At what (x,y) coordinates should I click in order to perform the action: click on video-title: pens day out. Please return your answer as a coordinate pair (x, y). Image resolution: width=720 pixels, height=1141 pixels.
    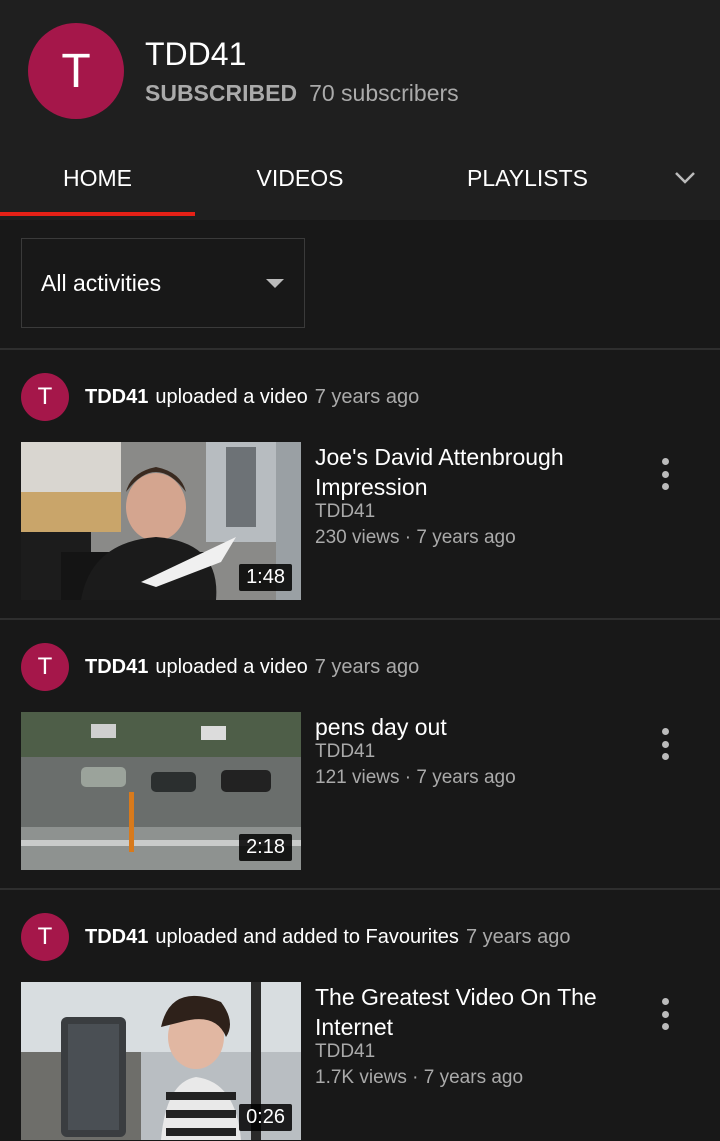
    Looking at the image, I should click on (475, 727).